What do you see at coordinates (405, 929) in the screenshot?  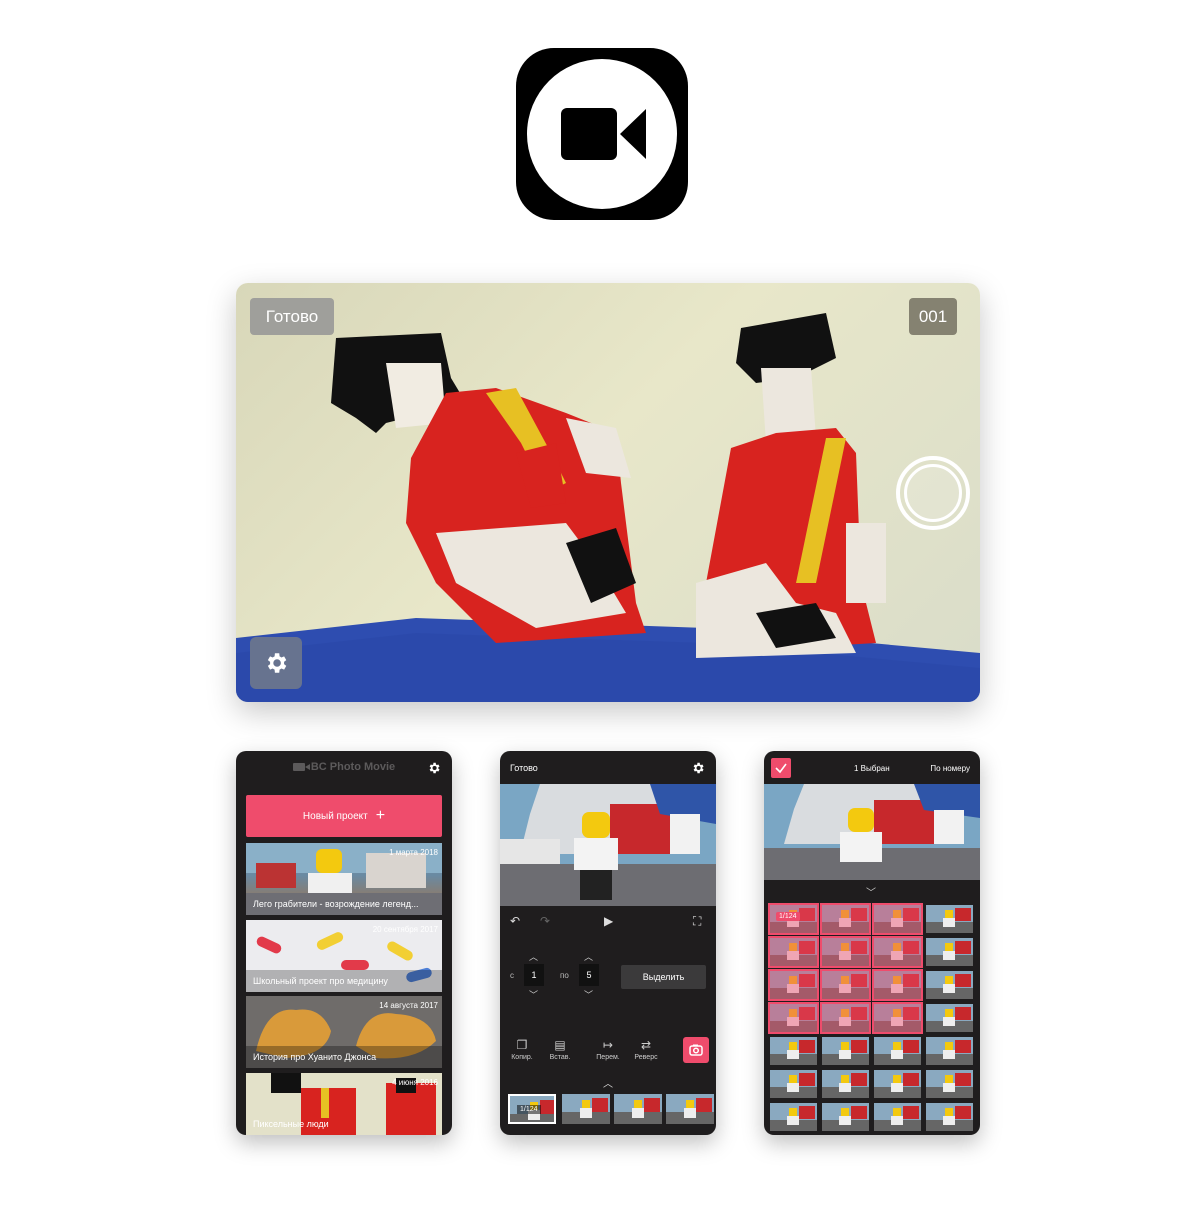 I see `project-date: 20 сентября 2017` at bounding box center [405, 929].